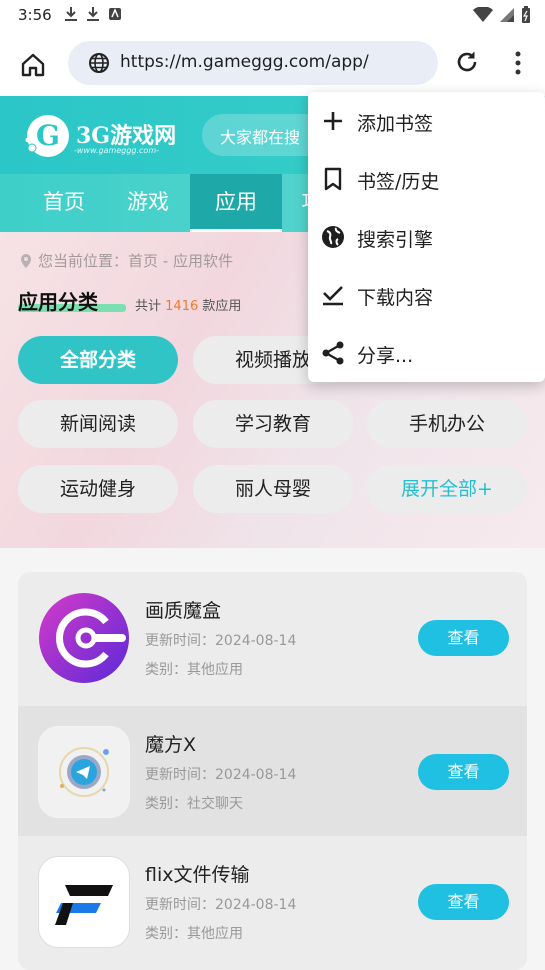 The image size is (545, 970). What do you see at coordinates (447, 489) in the screenshot?
I see `chip-expand-all: 展开全部+` at bounding box center [447, 489].